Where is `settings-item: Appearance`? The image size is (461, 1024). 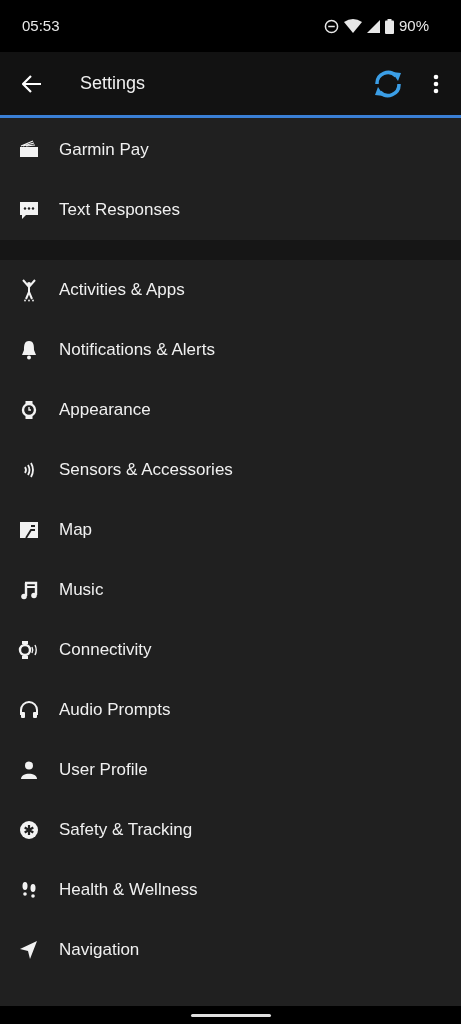
settings-item: Appearance is located at coordinates (230, 410).